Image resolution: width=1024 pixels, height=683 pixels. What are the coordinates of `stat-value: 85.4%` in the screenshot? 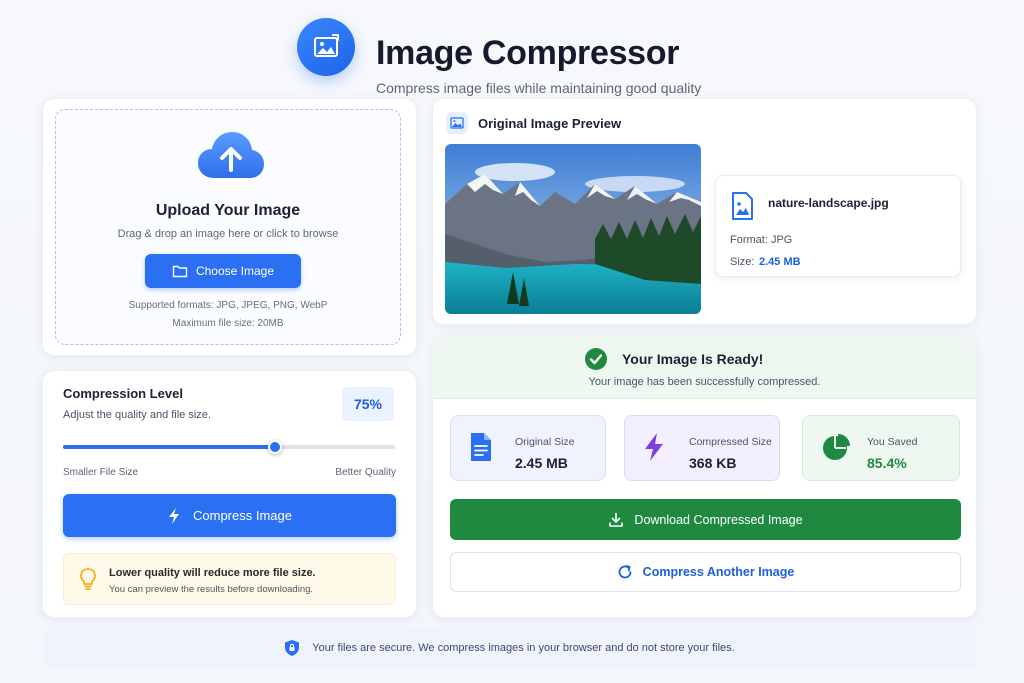 It's located at (887, 463).